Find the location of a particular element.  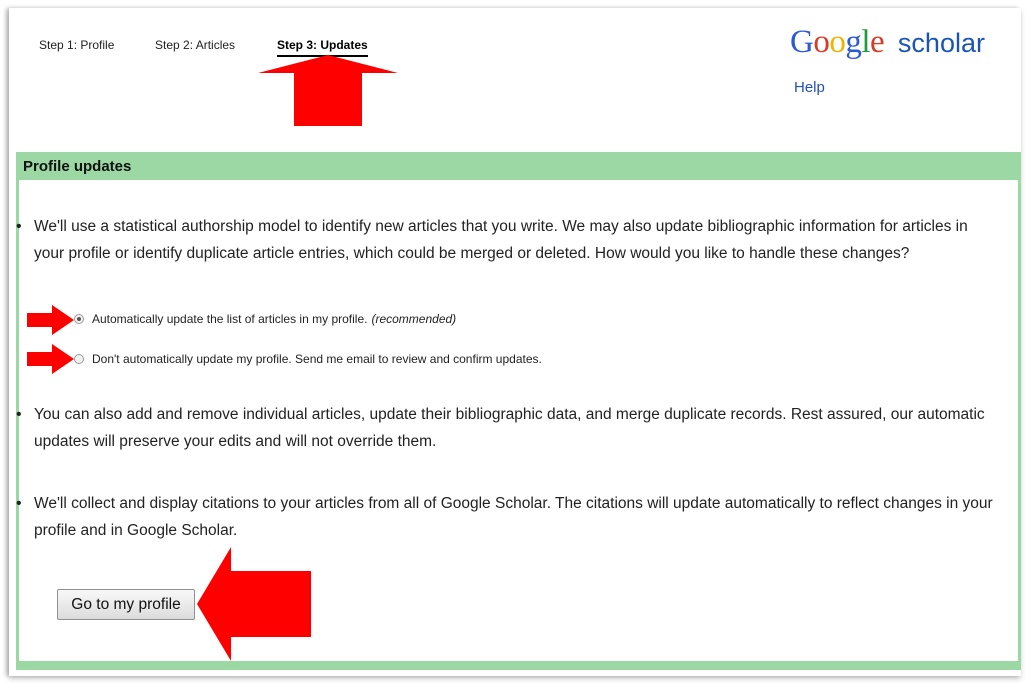

step-2-articles-link: Step 2: Articles is located at coordinates (195, 45).